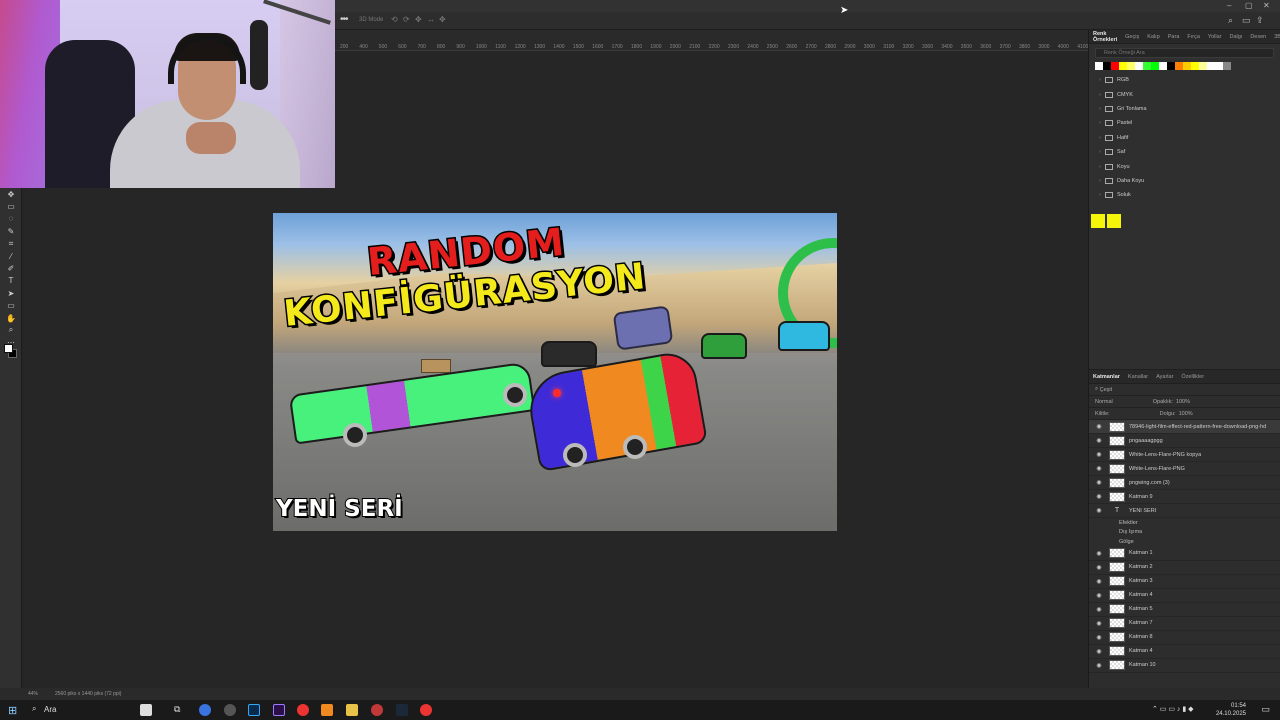 The height and width of the screenshot is (720, 1280). Describe the element at coordinates (1146, 441) in the screenshot. I see `layer-name: pngaaaagpgg` at that location.